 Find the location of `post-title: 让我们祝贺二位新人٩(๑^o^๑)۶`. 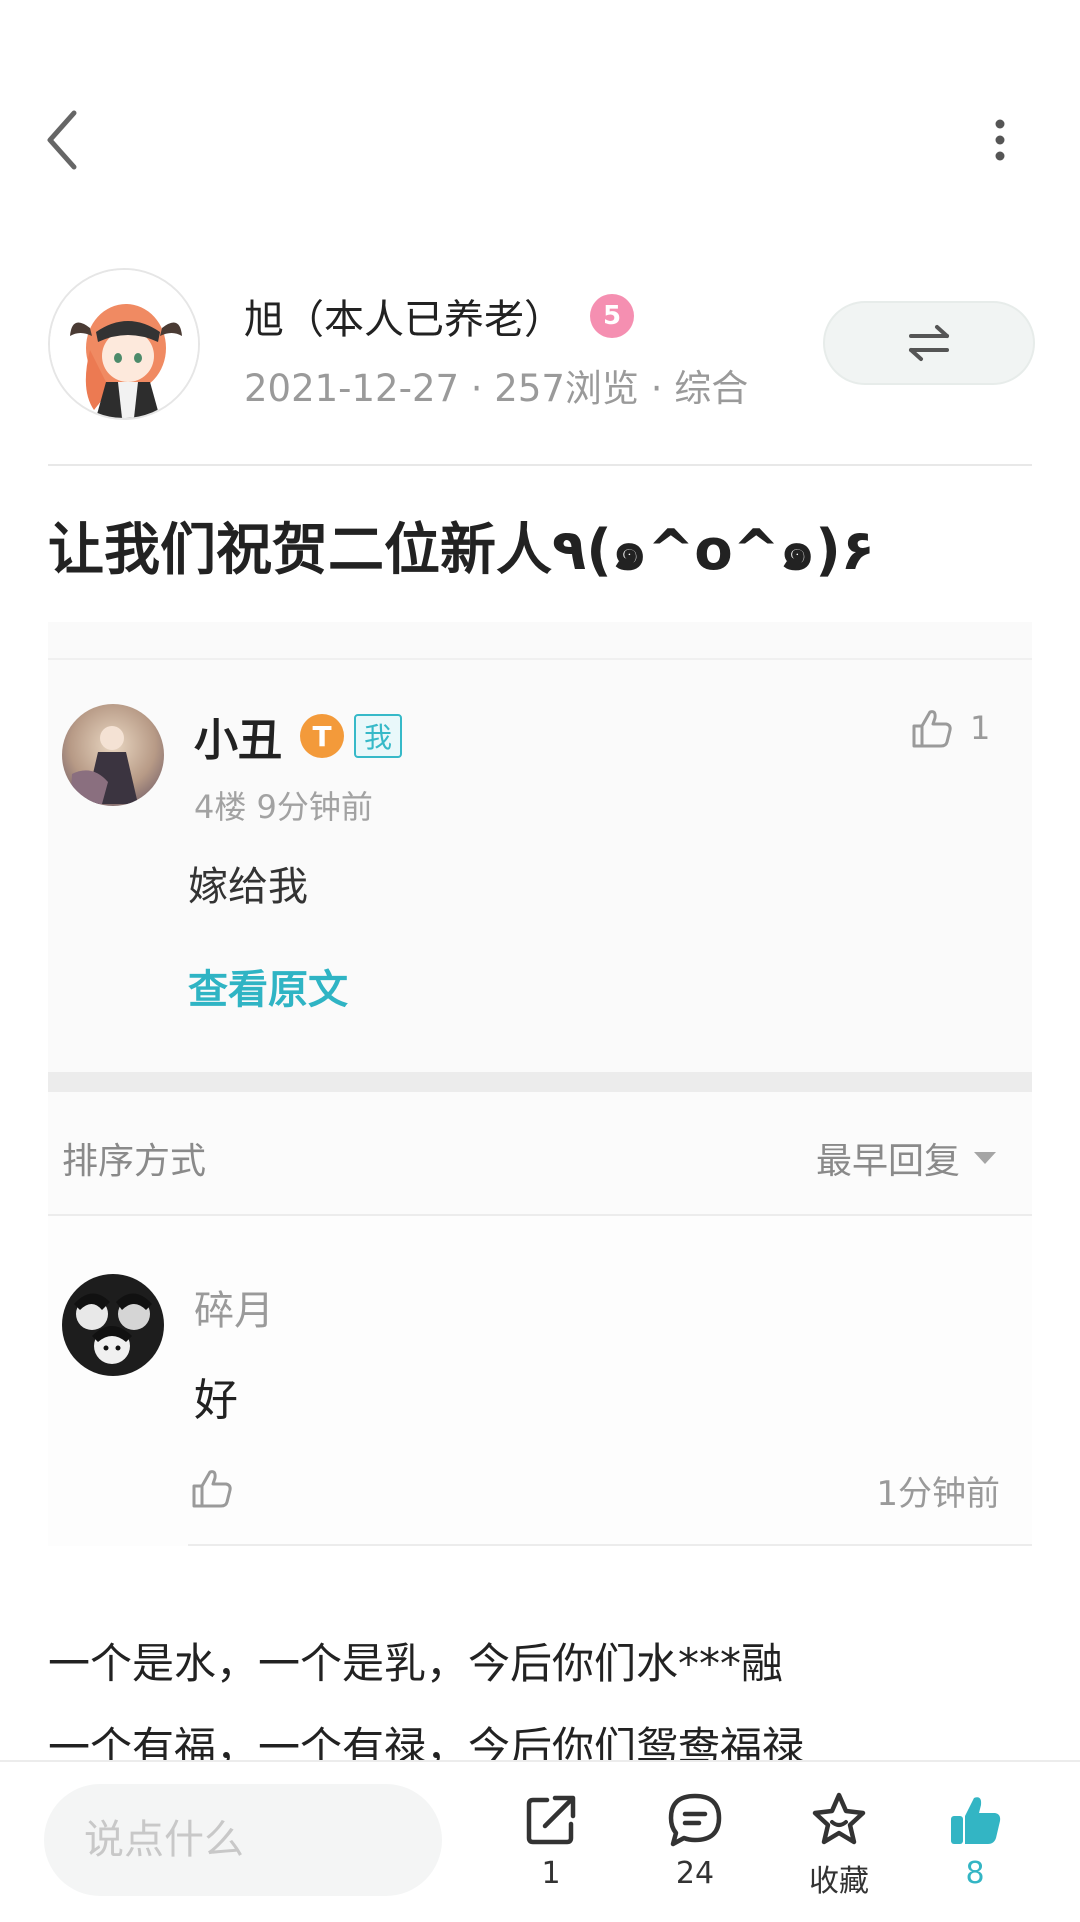

post-title: 让我们祝贺二位新人٩(๑^o^๑)۶ is located at coordinates (461, 550).